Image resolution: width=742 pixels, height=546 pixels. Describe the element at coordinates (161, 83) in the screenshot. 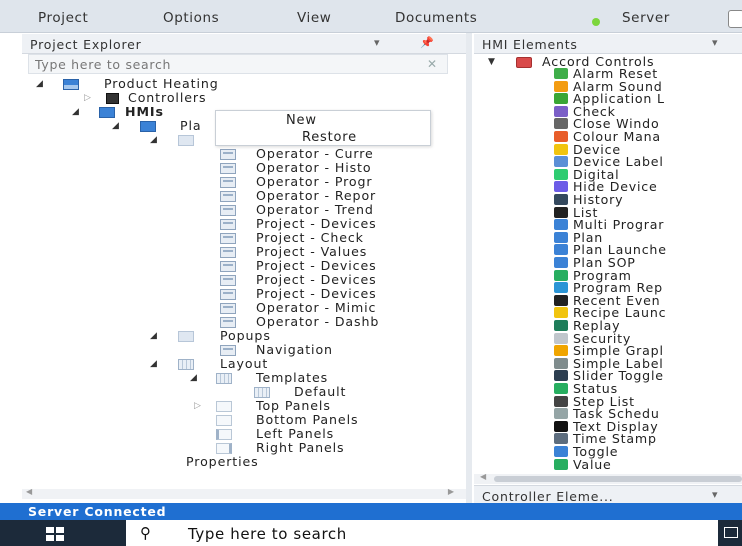

I see `tree-label: Product Heating` at that location.